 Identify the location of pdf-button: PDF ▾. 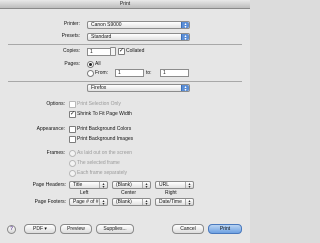
(40, 229).